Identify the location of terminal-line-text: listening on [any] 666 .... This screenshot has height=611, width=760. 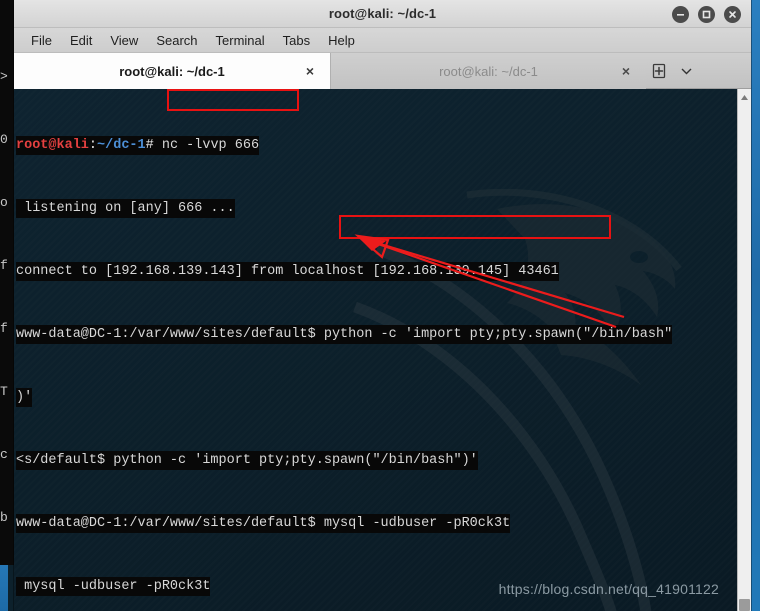
(125, 208).